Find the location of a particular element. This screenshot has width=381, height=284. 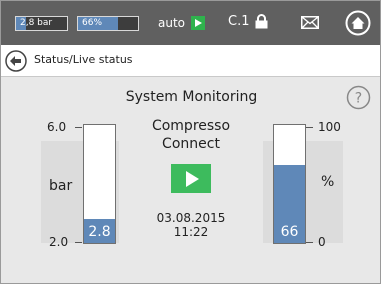

percent-indicator: 66% is located at coordinates (108, 23).